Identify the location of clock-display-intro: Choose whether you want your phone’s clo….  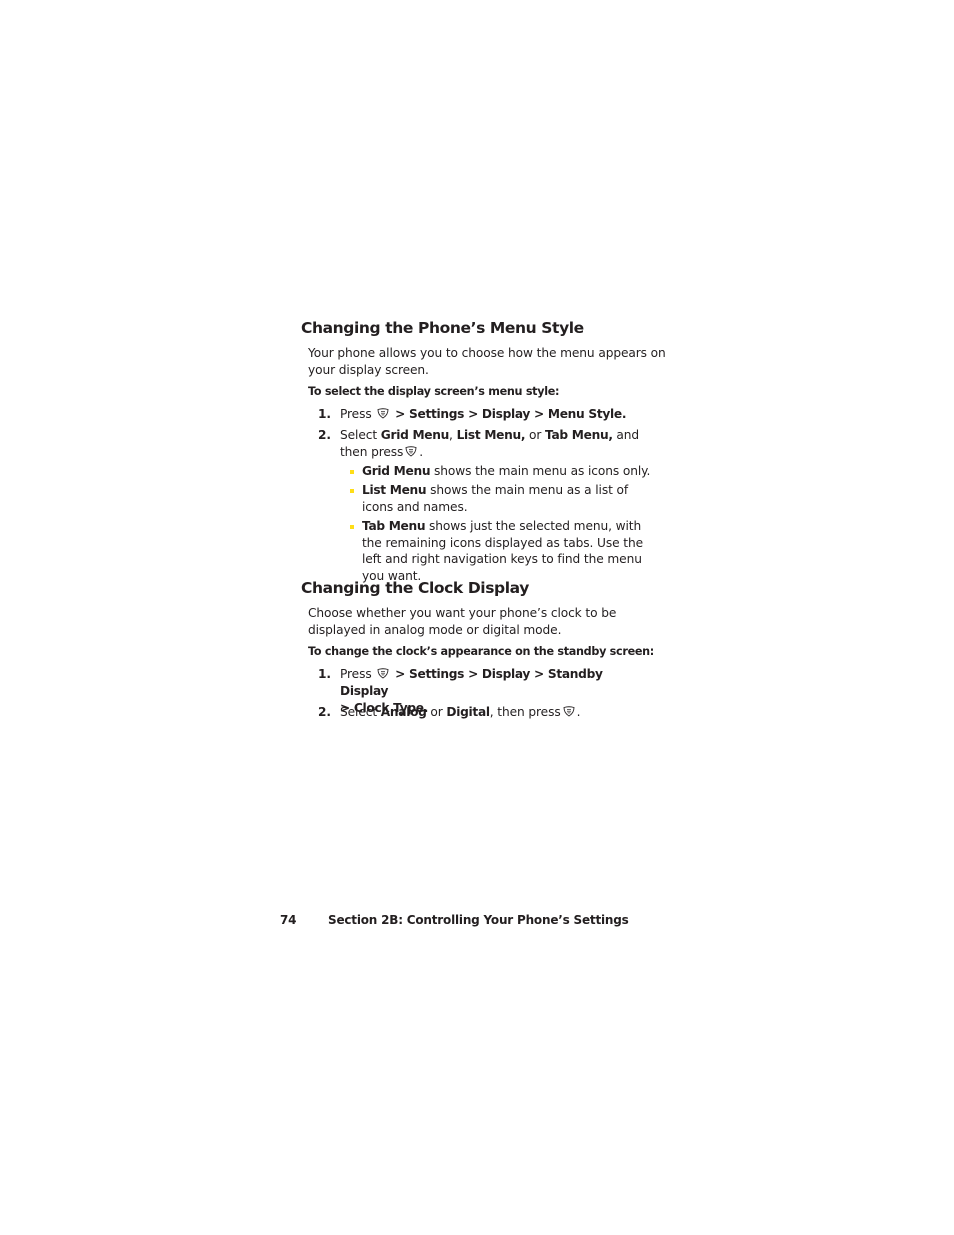
(462, 621).